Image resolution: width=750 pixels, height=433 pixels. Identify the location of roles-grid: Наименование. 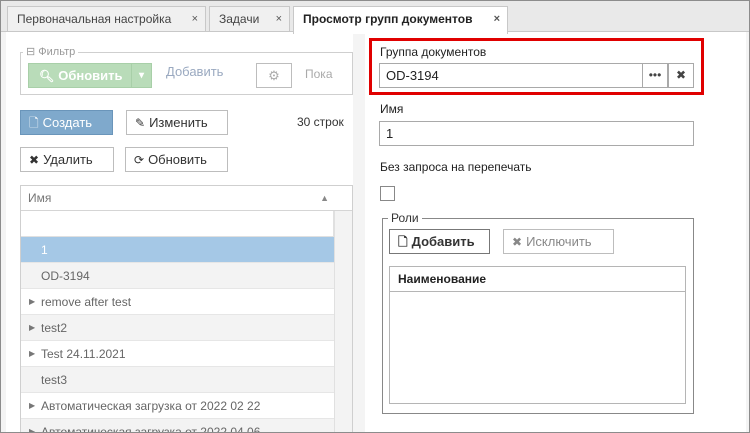
(537, 335).